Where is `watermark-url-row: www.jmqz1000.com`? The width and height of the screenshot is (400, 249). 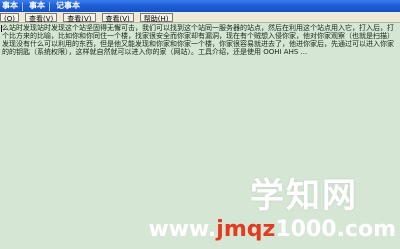 watermark-url-row: www.jmqz1000.com is located at coordinates (274, 229).